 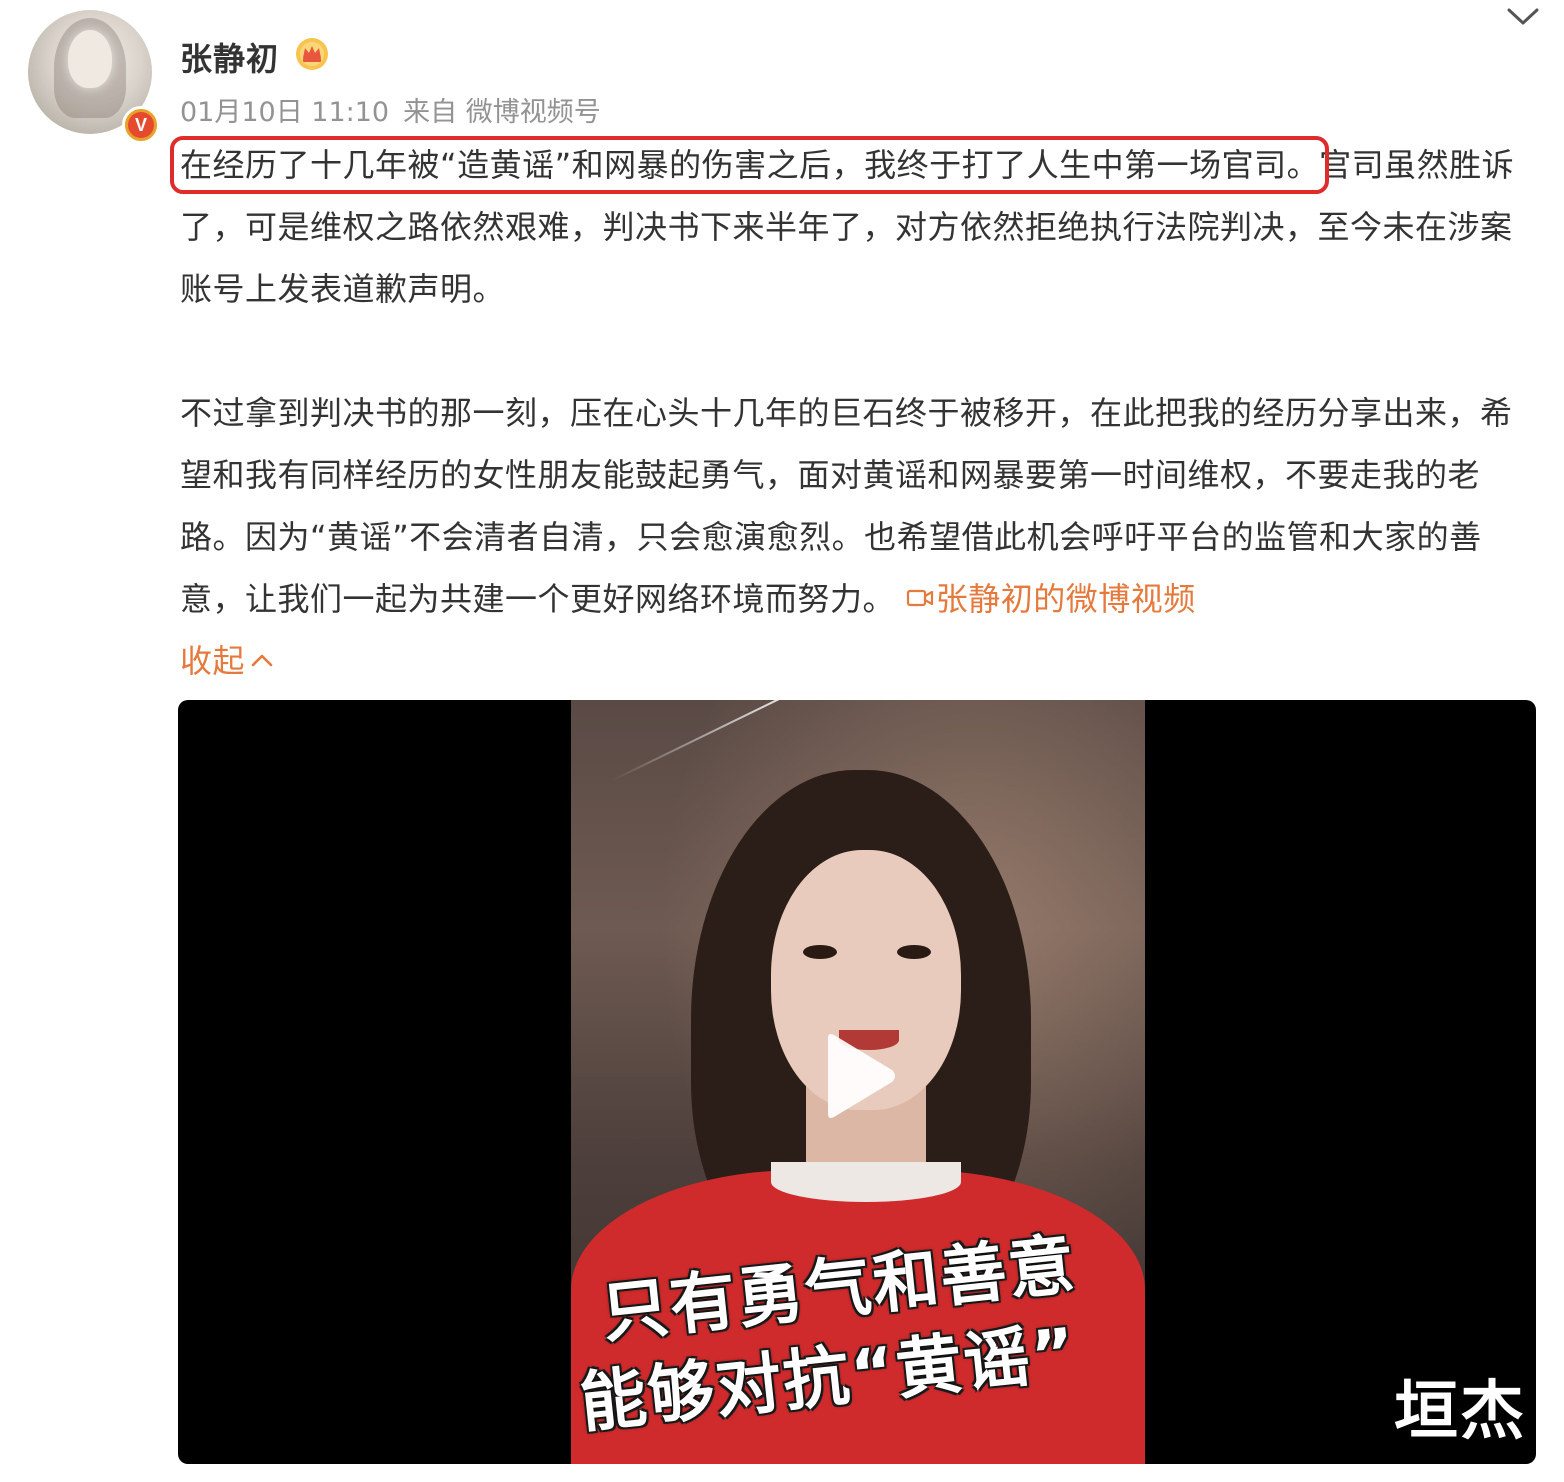 I want to click on collapse-button: 收起, so click(x=227, y=661).